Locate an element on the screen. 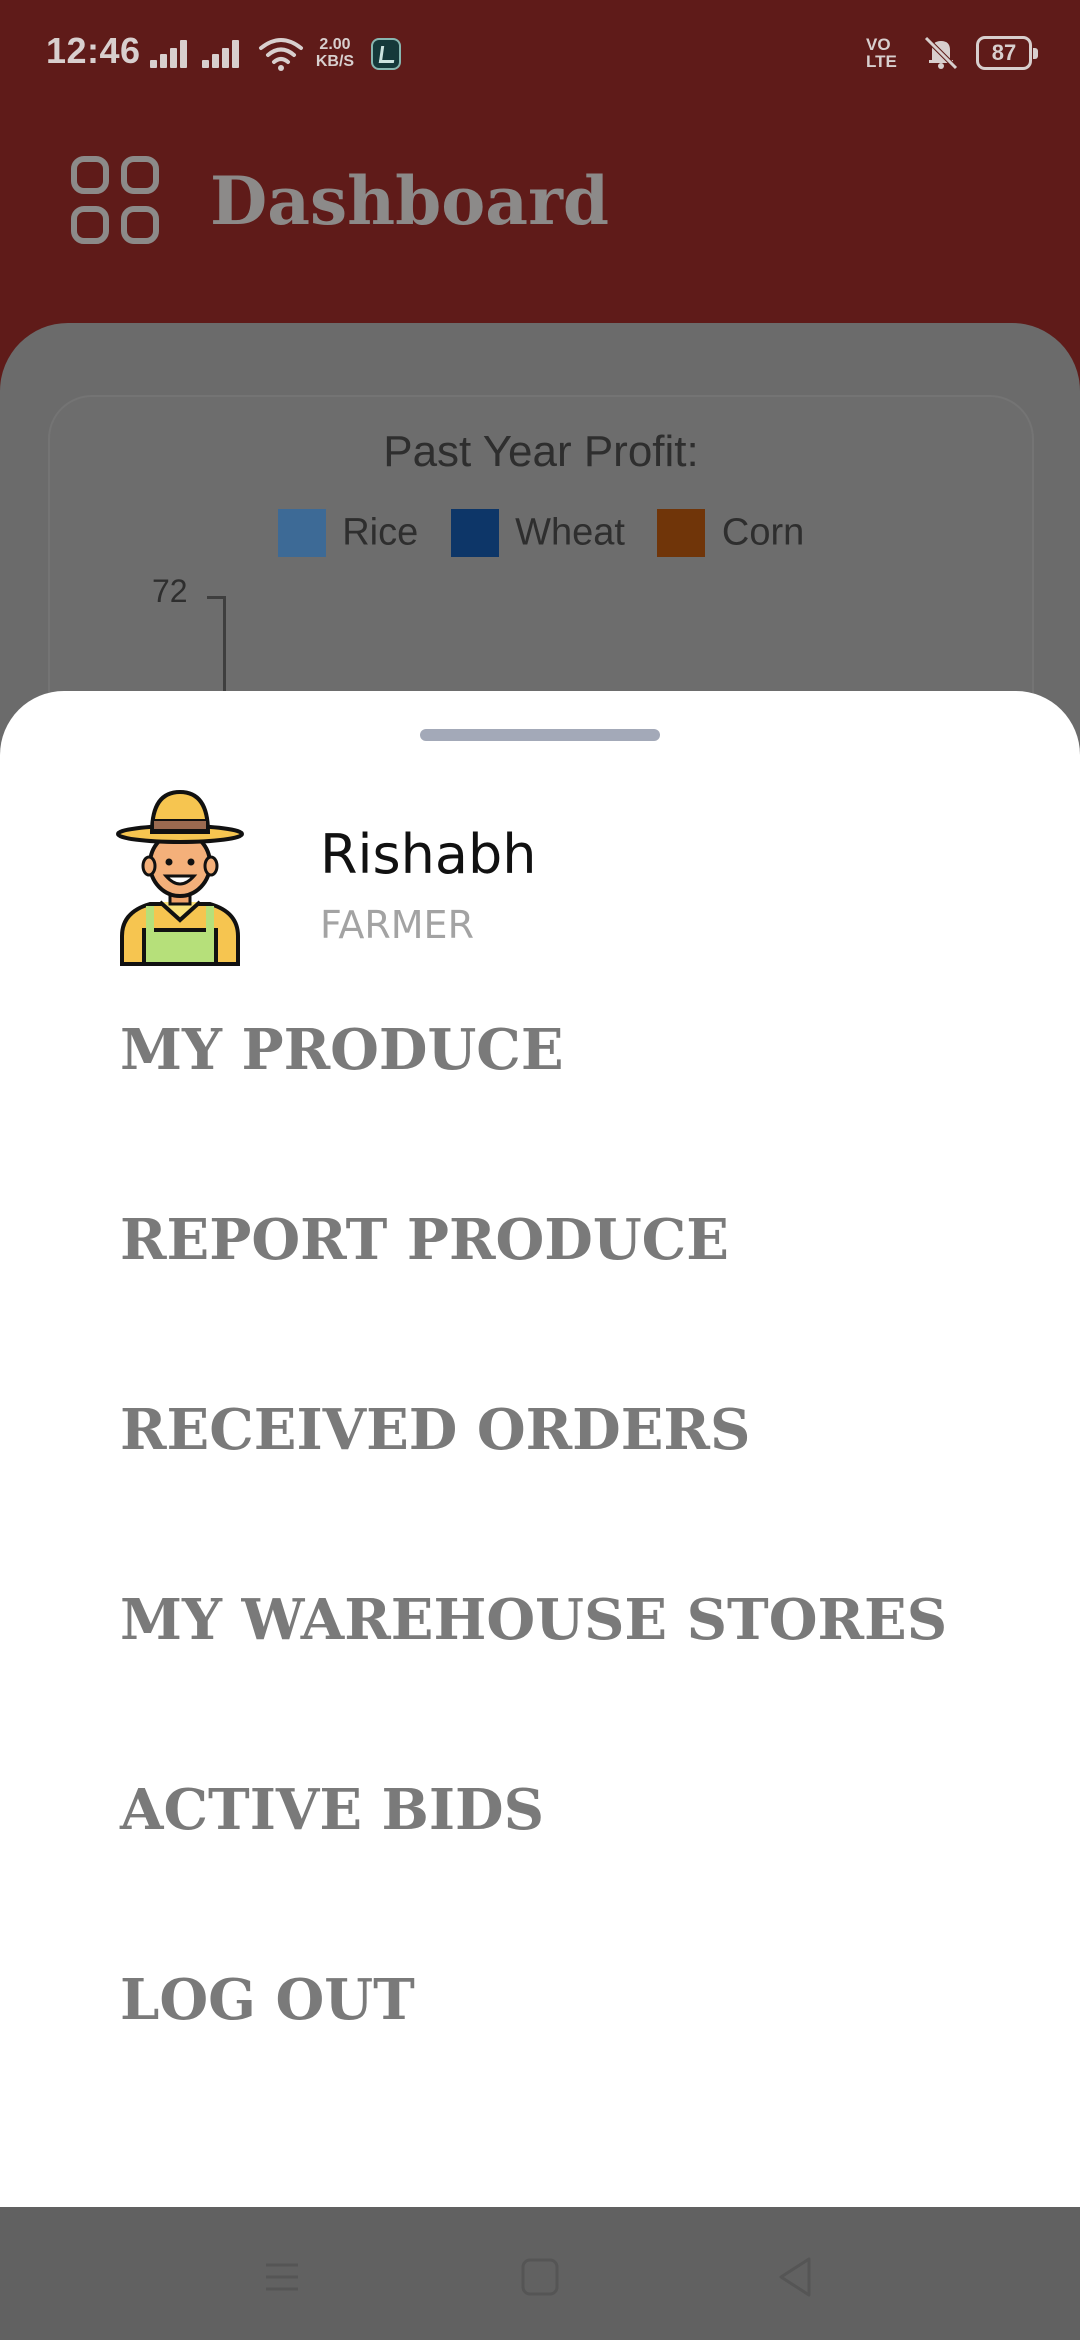 Image resolution: width=1080 pixels, height=2340 pixels. network-speed: 2.00 KB/S is located at coordinates (335, 53).